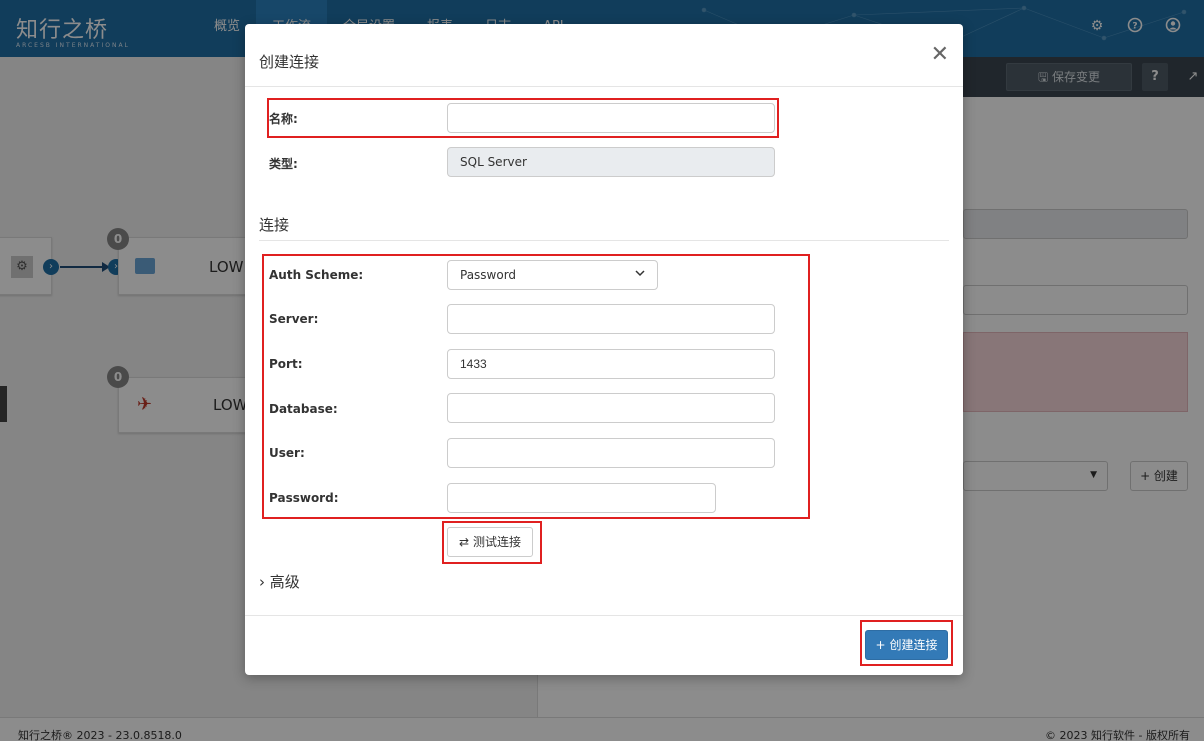 The height and width of the screenshot is (741, 1204). I want to click on connection-section-title: 连接, so click(274, 225).